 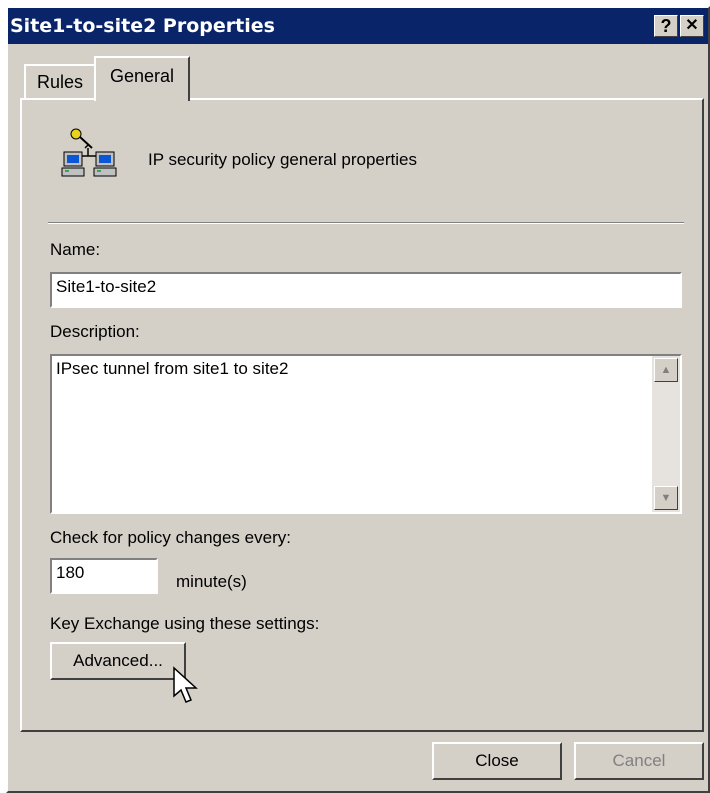 What do you see at coordinates (666, 26) in the screenshot?
I see `help-button: ?` at bounding box center [666, 26].